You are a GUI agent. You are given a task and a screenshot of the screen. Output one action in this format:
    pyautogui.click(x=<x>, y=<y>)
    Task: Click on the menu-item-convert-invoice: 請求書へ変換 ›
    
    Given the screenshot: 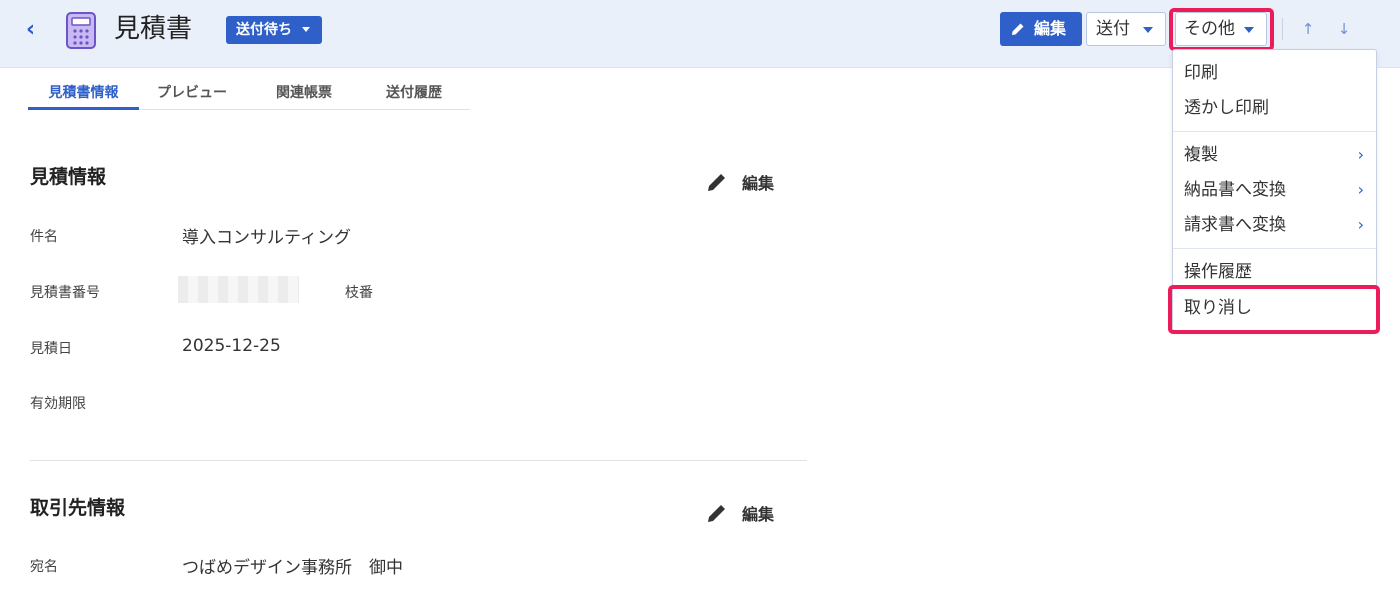 What is the action you would take?
    pyautogui.click(x=1274, y=225)
    